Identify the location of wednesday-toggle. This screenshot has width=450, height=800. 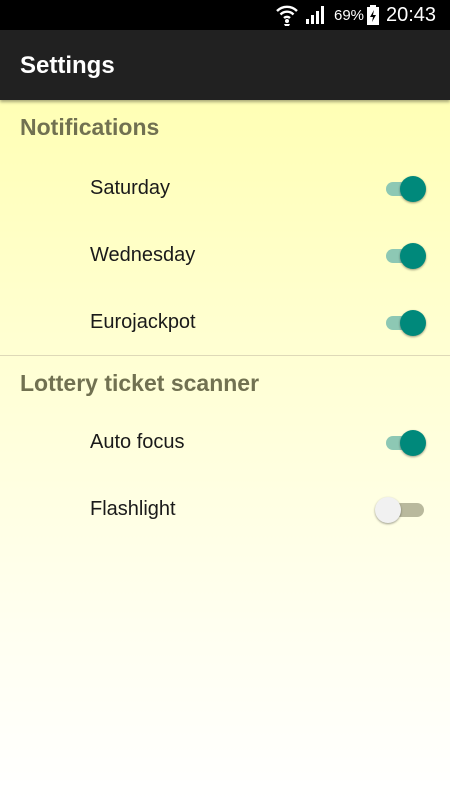
(406, 256).